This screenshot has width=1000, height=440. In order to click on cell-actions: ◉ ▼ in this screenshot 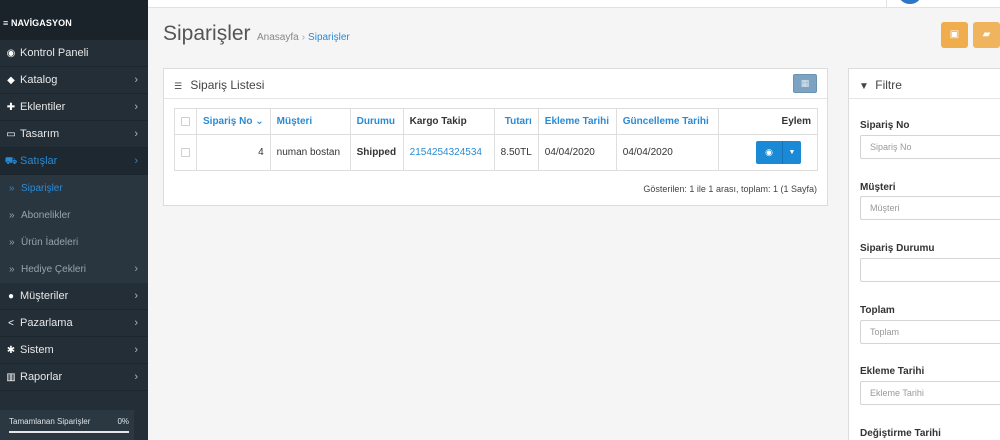, I will do `click(768, 152)`.